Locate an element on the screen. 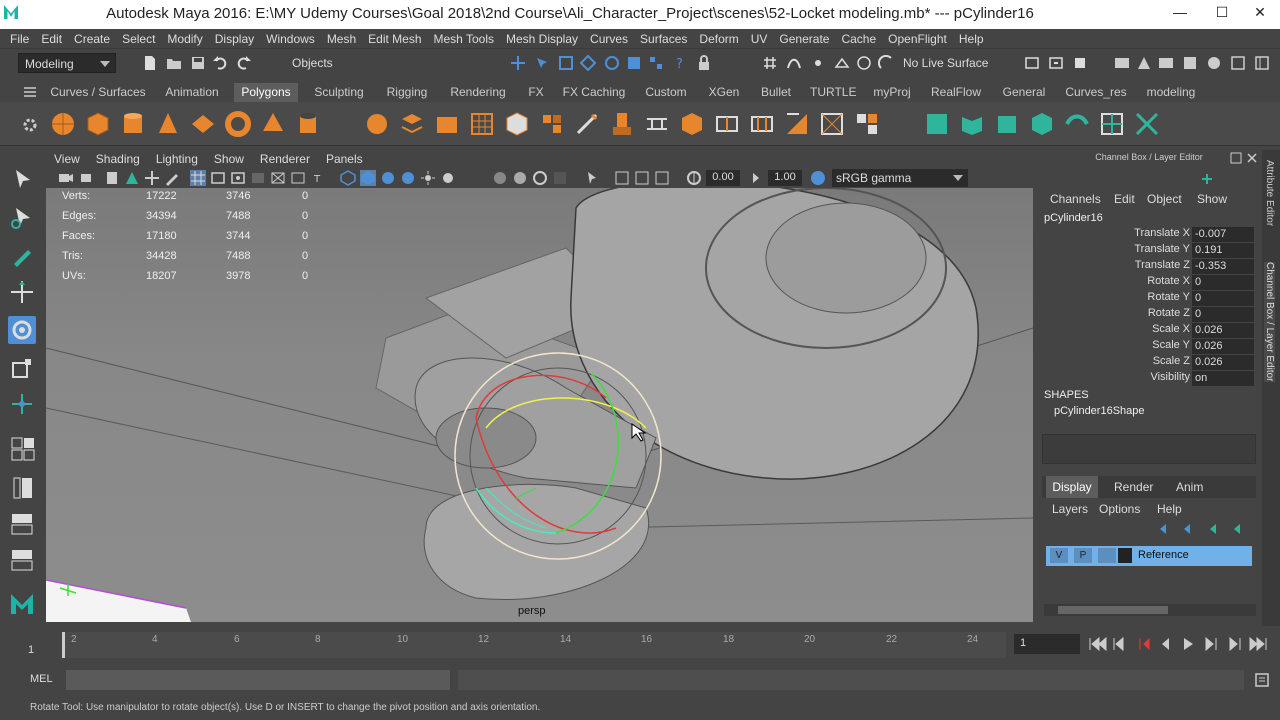  new-layer-icon is located at coordinates (1213, 529).